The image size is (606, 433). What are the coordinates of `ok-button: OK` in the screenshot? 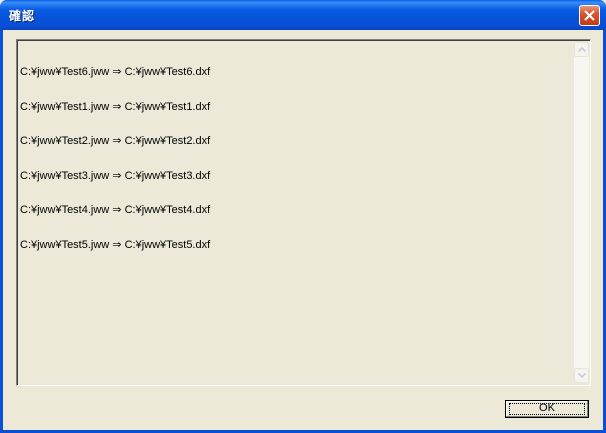 It's located at (547, 409).